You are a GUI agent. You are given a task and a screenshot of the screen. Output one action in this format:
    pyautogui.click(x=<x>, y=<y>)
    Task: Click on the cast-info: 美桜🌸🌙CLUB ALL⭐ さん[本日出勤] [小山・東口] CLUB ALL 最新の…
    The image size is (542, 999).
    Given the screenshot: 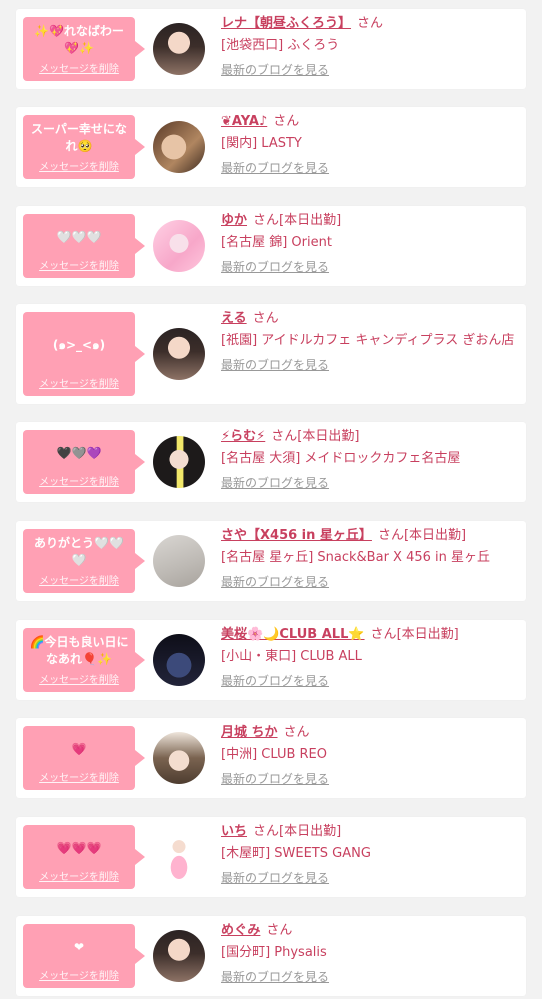 What is the action you would take?
    pyautogui.click(x=369, y=657)
    